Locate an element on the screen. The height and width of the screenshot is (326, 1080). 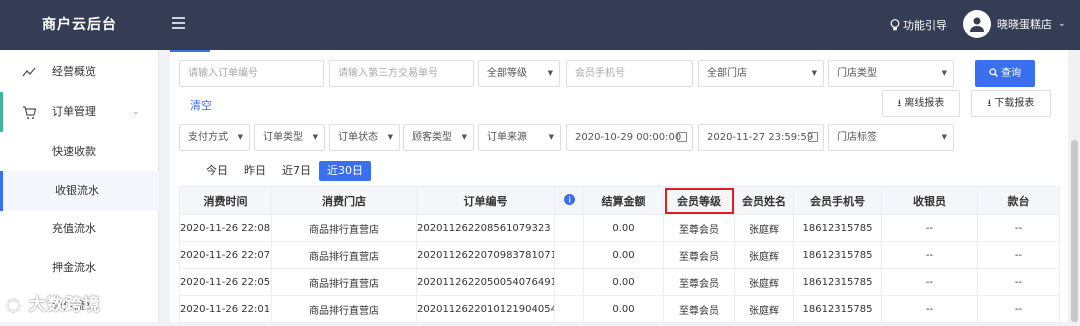
query-button: 查询 is located at coordinates (1005, 73).